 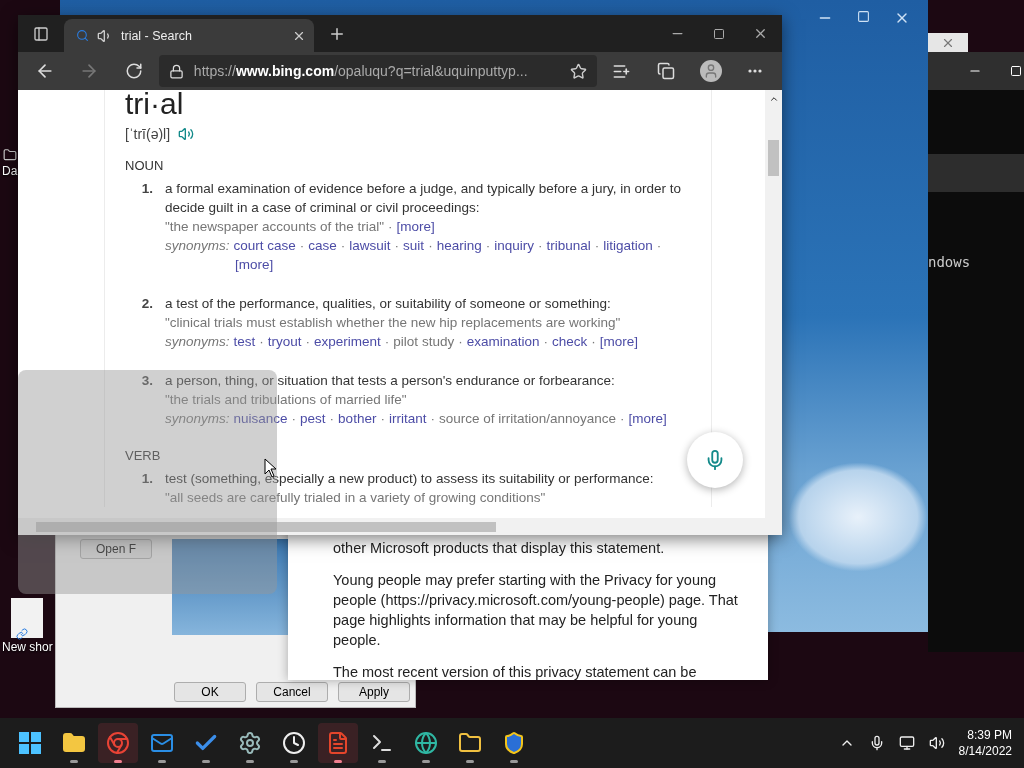 I want to click on synonym-text: pilot study, so click(x=424, y=342).